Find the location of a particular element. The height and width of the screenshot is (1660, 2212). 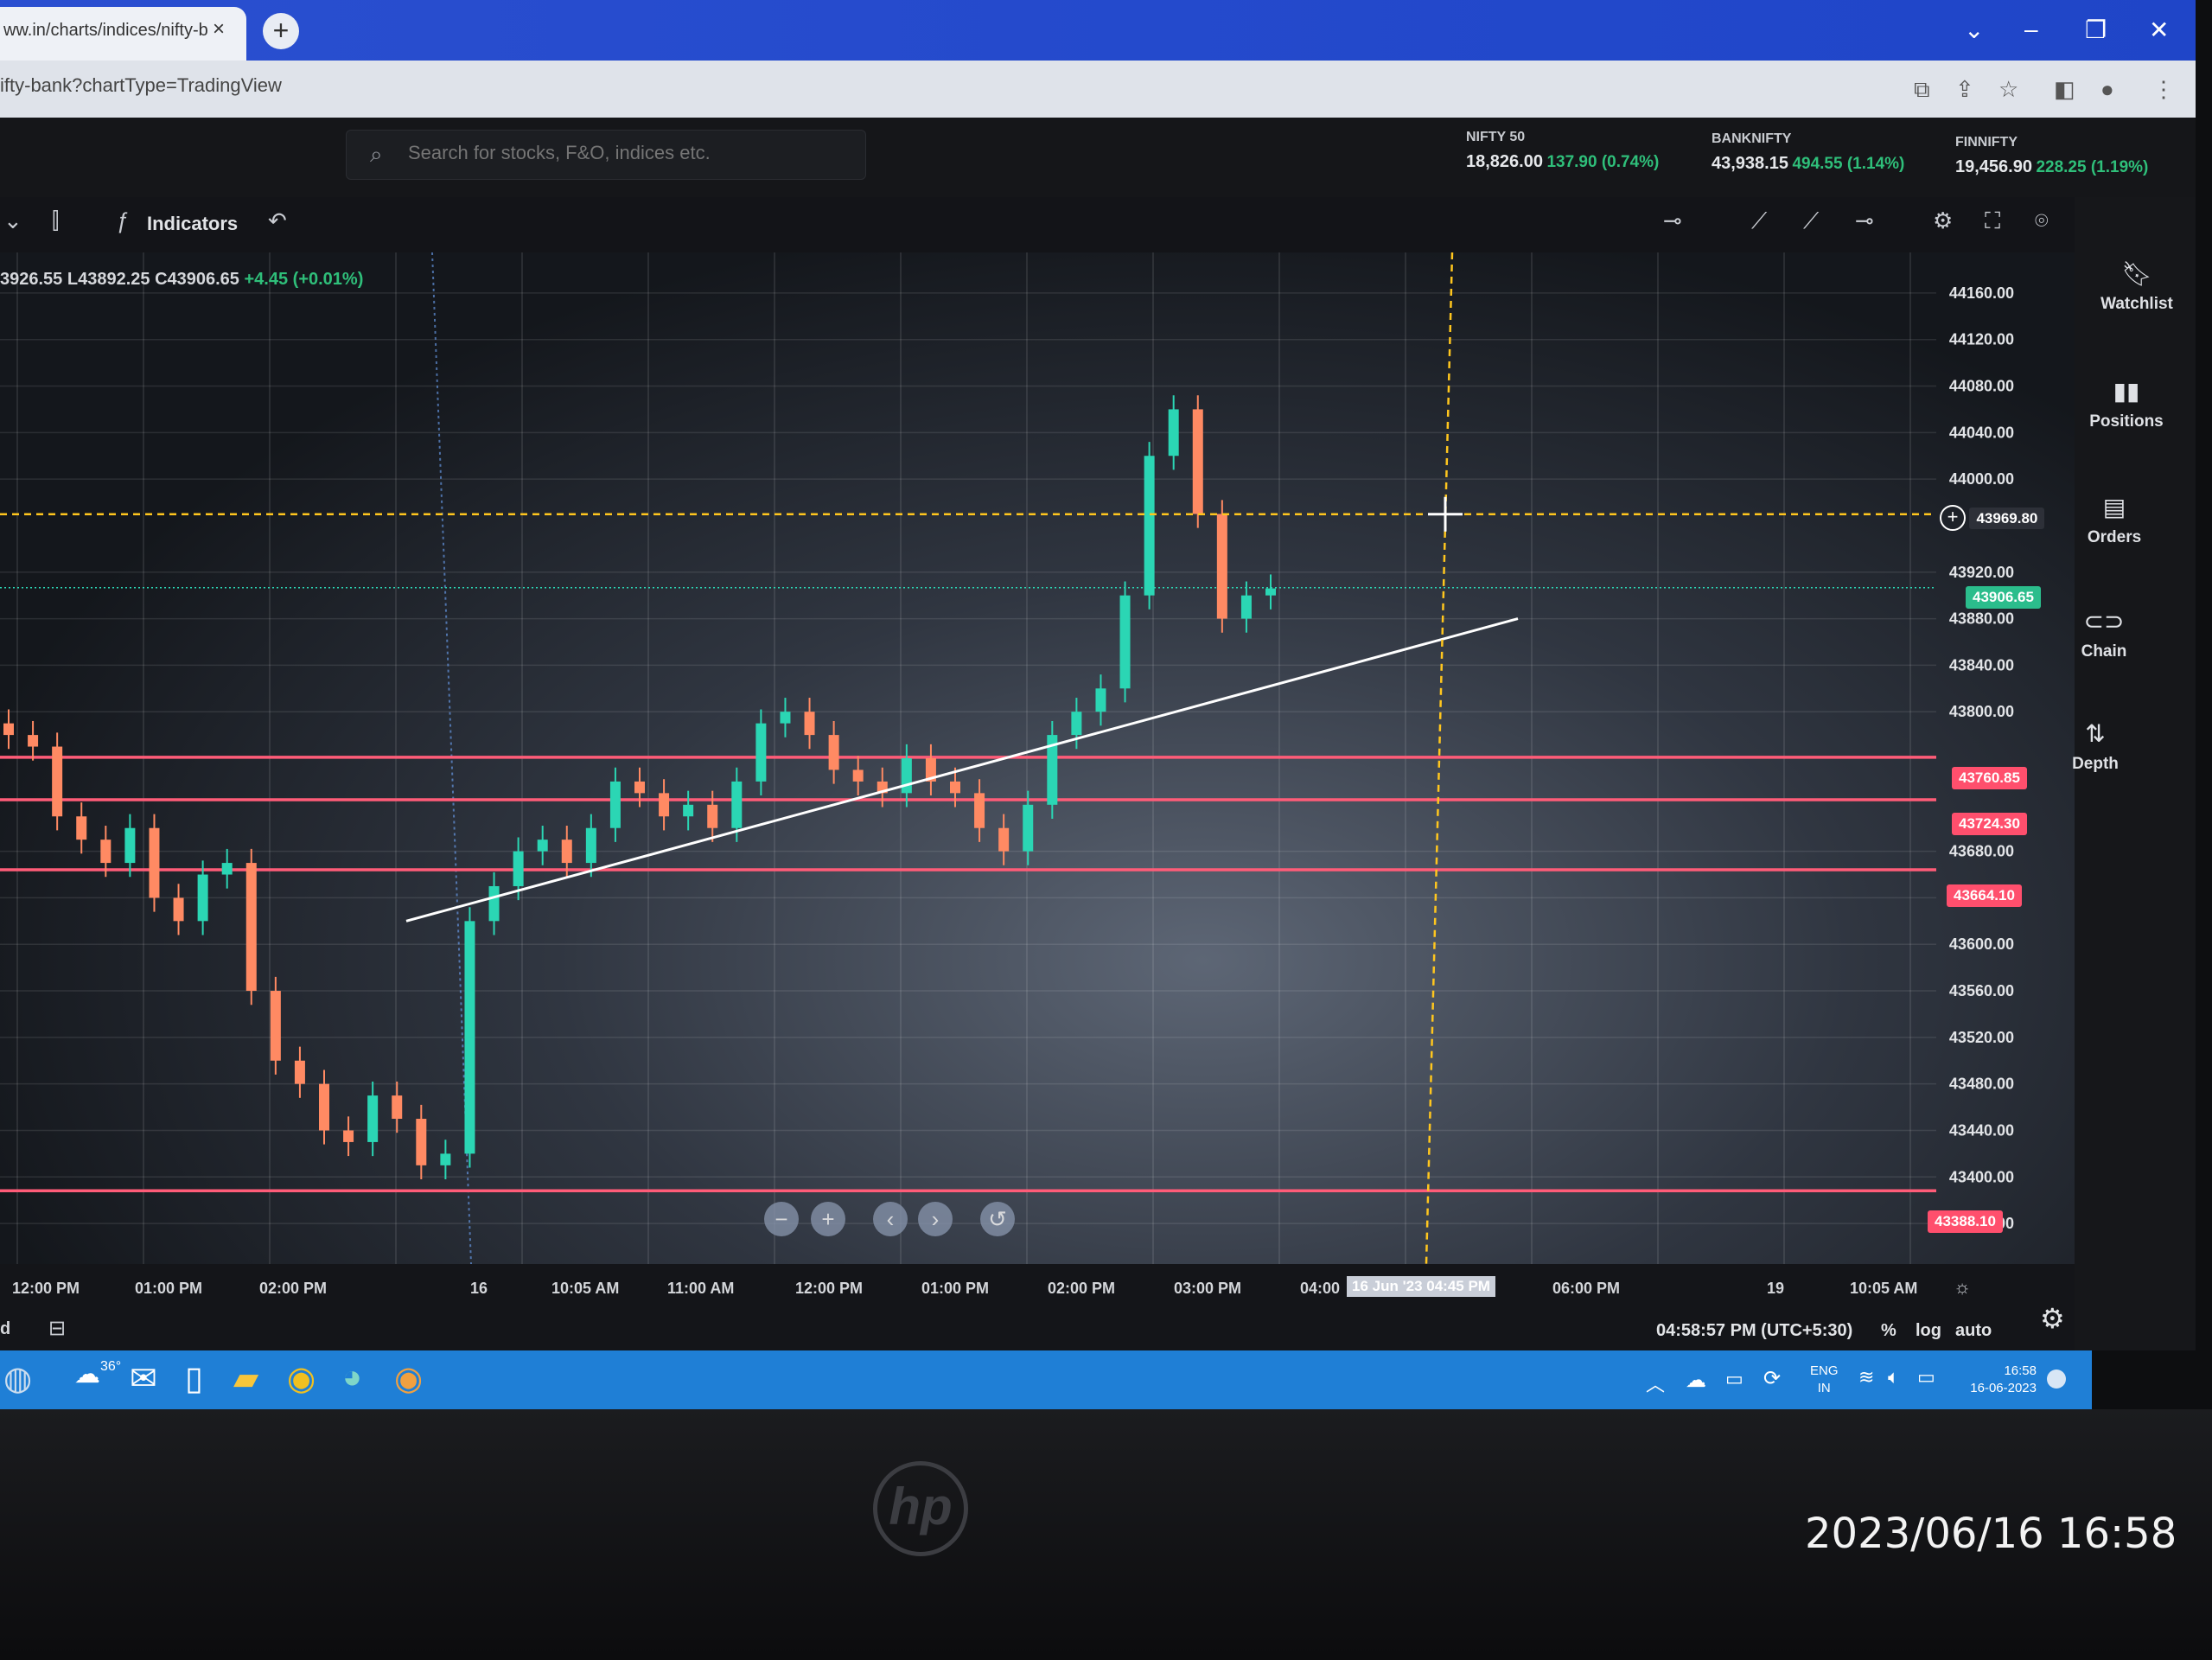

y-tick-label: 44120.00 is located at coordinates (1982, 339).